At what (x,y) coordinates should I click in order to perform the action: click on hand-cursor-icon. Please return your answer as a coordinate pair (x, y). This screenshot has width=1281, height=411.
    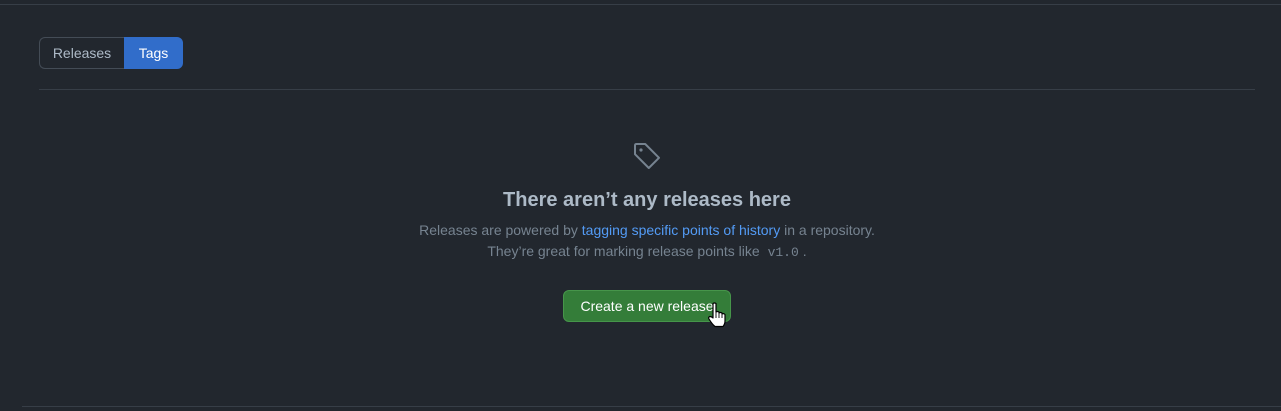
    Looking at the image, I should click on (717, 315).